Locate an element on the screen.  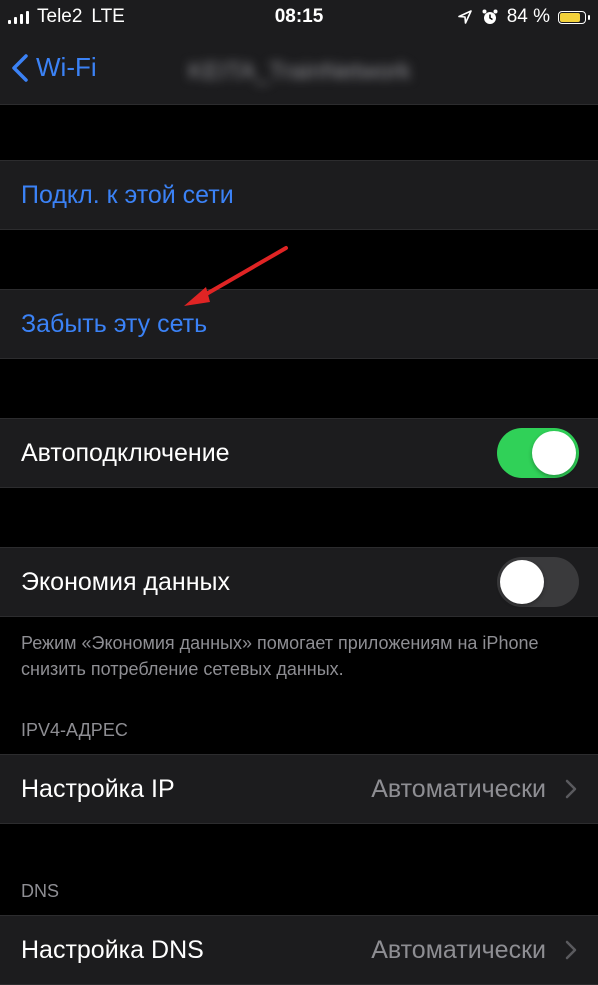
join-network-row: Подкл. к этой сети is located at coordinates (299, 195).